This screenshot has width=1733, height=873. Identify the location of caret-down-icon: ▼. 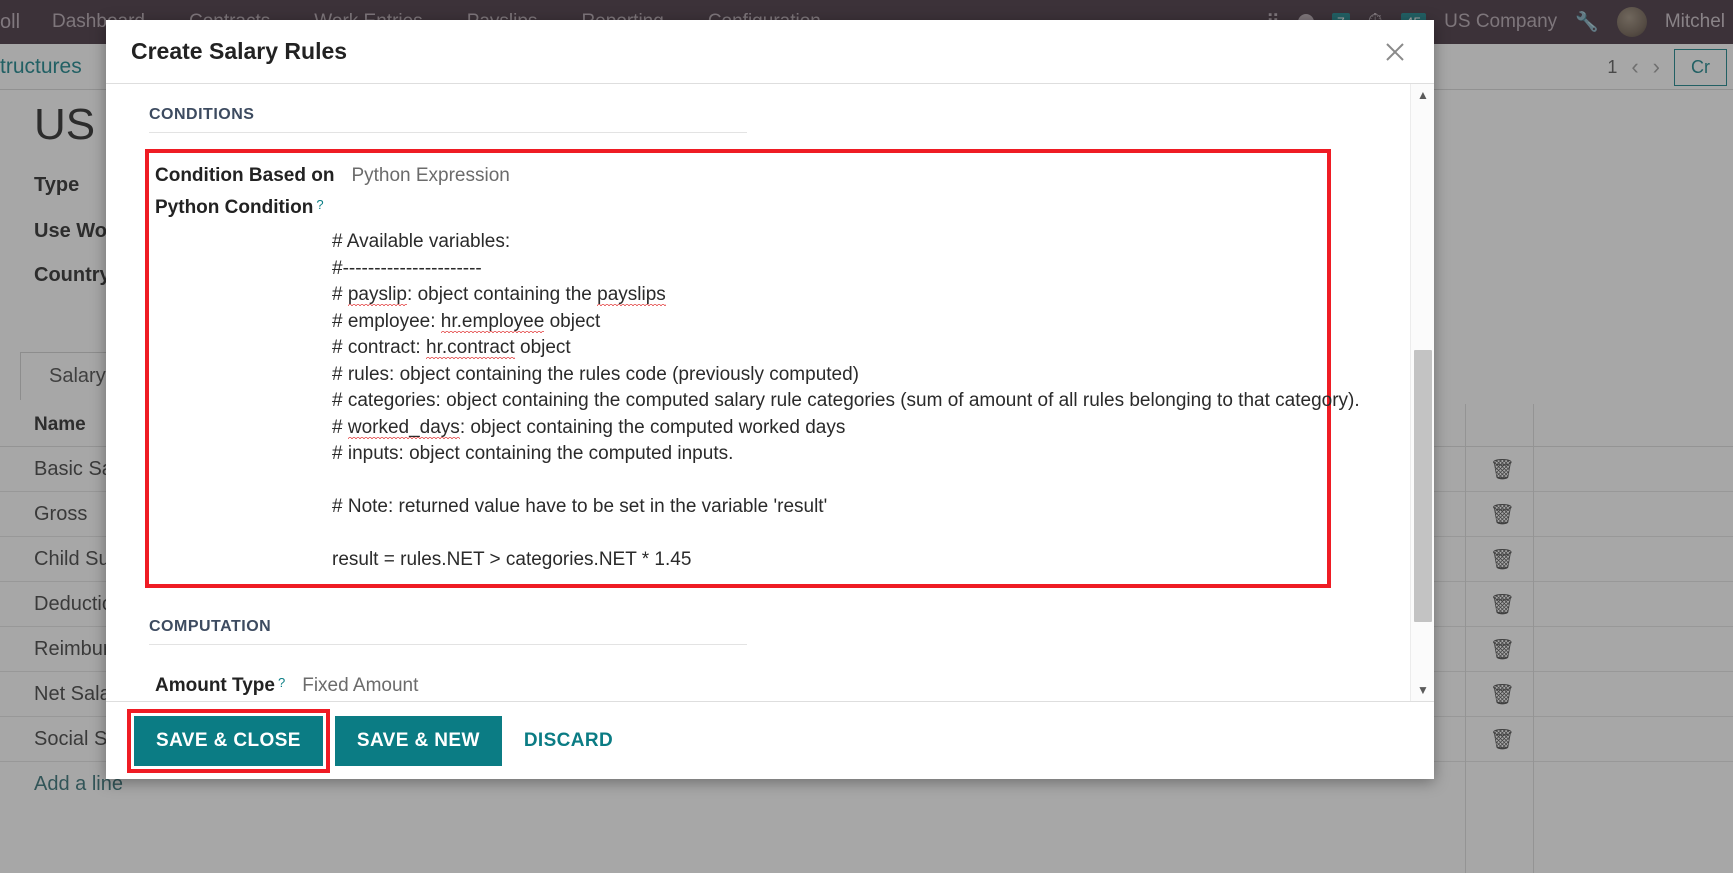
(1422, 690).